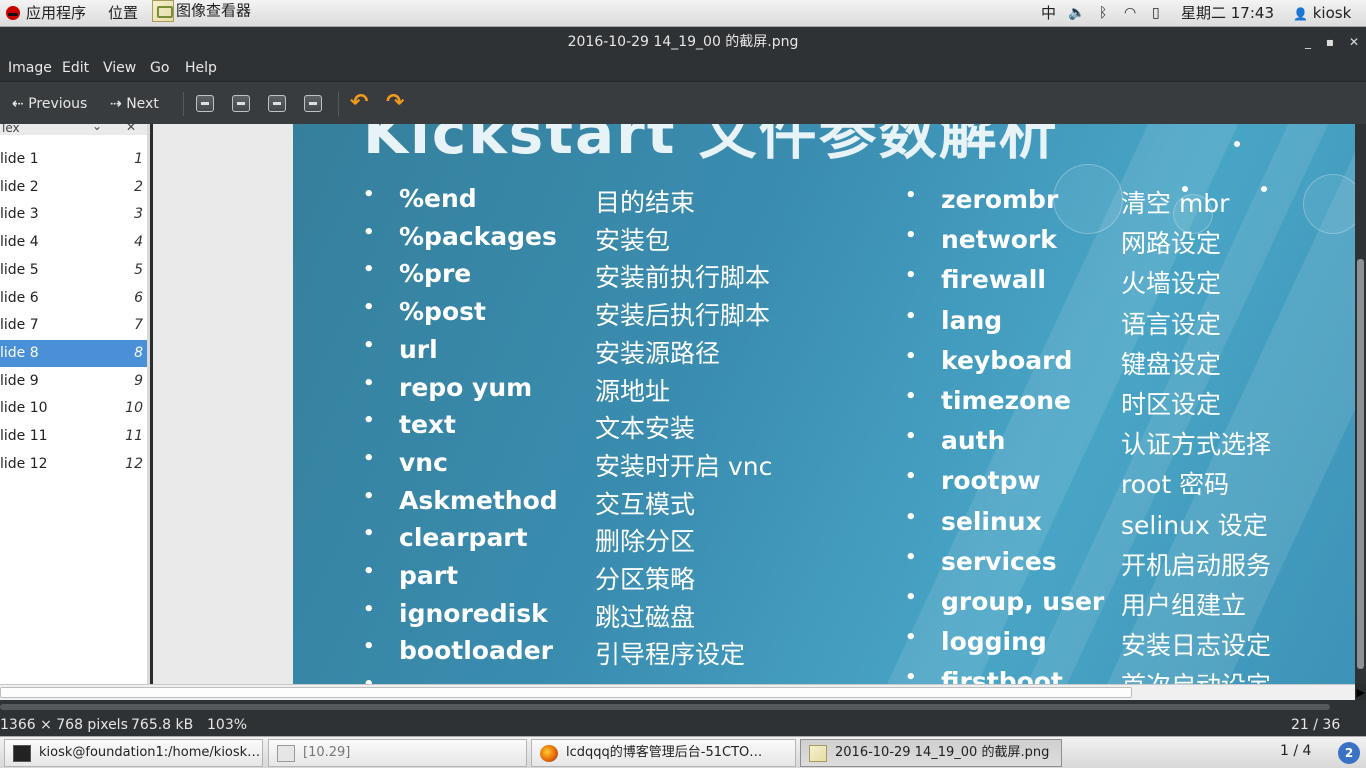  Describe the element at coordinates (435, 274) in the screenshot. I see `parameter-key: %pre` at that location.